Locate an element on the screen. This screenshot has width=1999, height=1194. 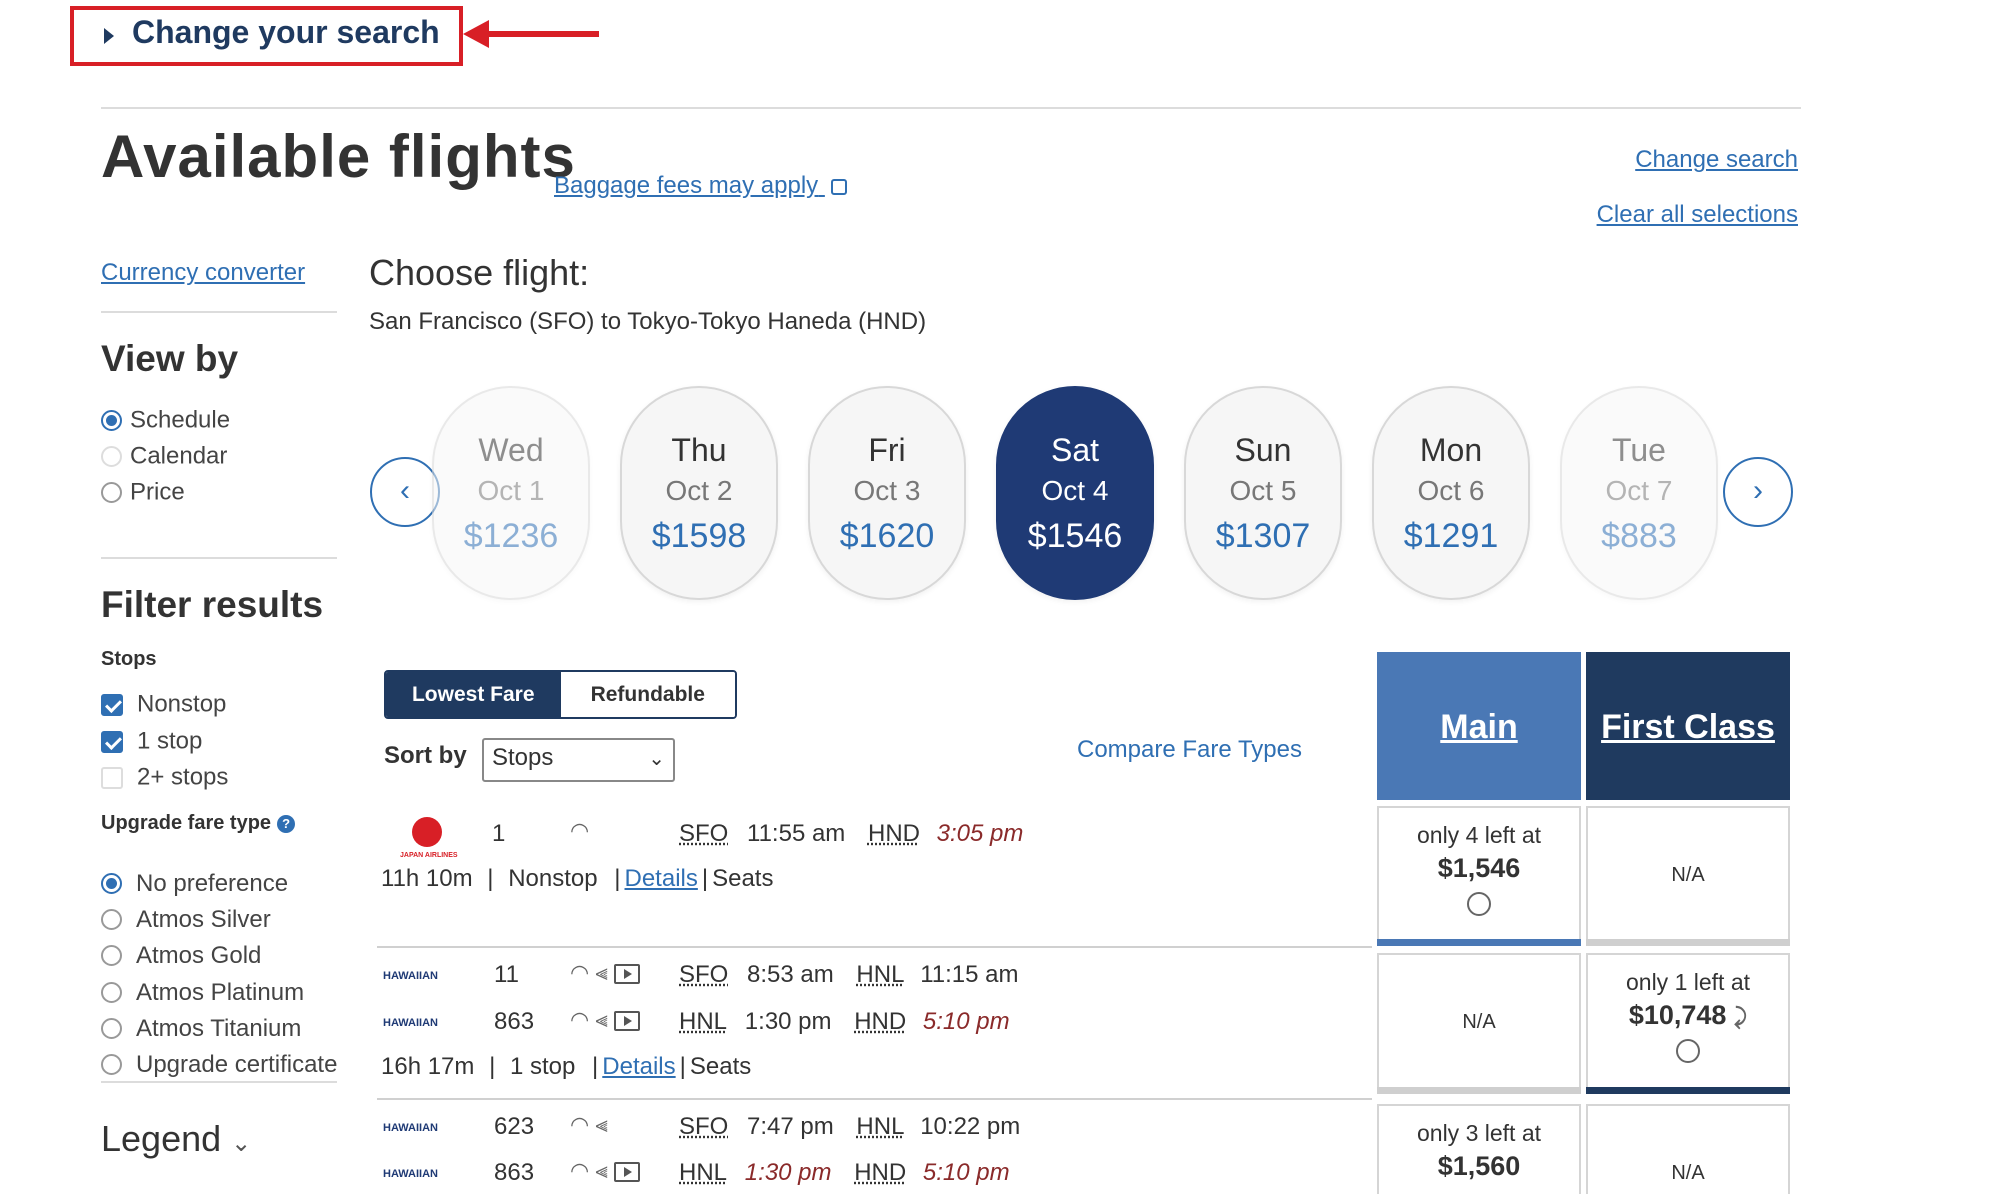
upgrade-atmos-platinum: Atmos Platinum is located at coordinates (202, 992).